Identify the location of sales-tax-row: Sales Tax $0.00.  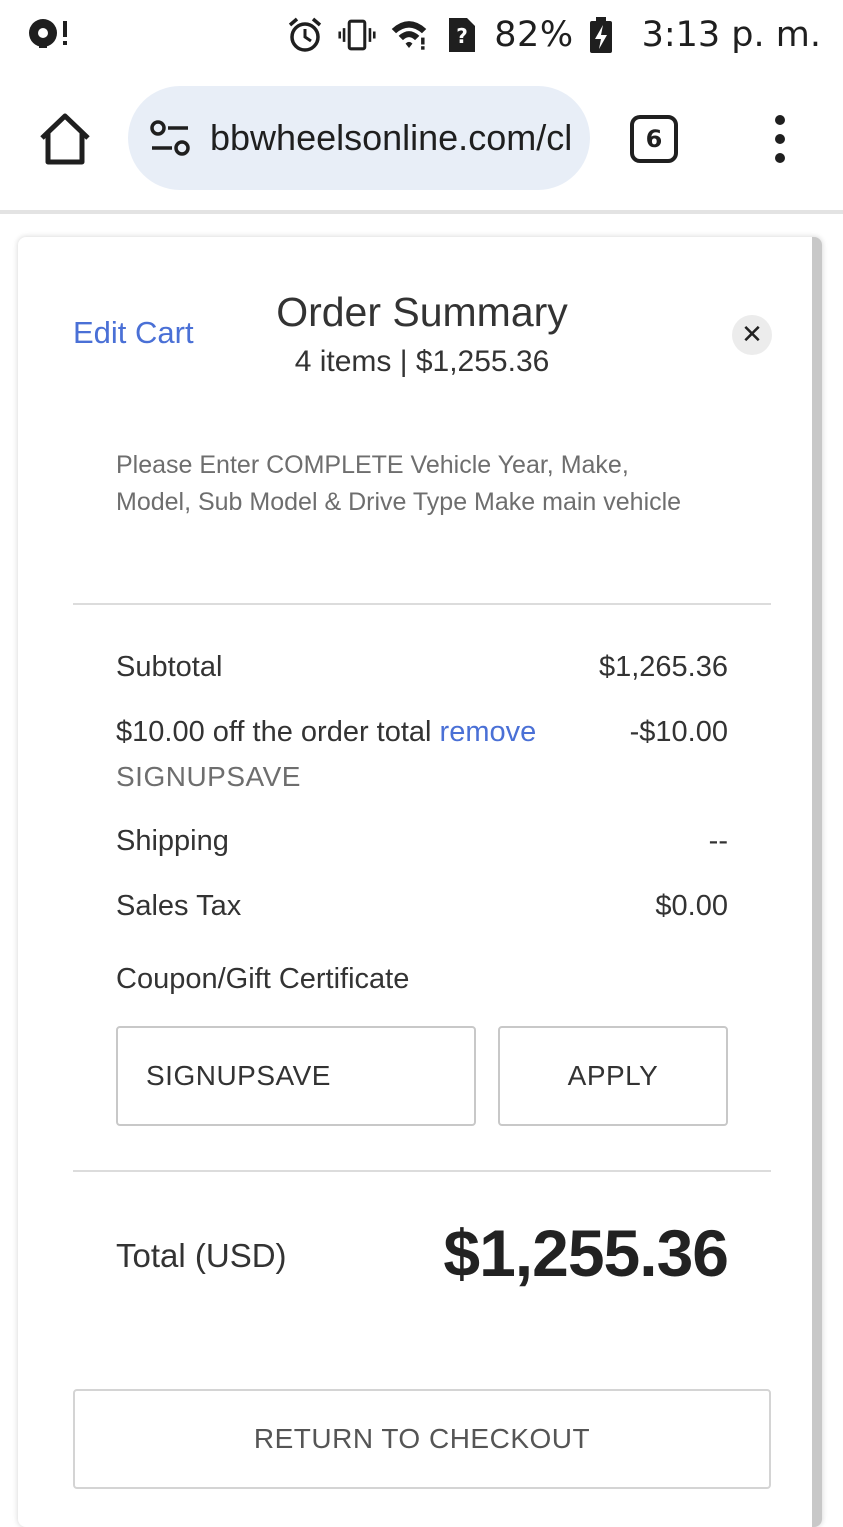
(422, 906).